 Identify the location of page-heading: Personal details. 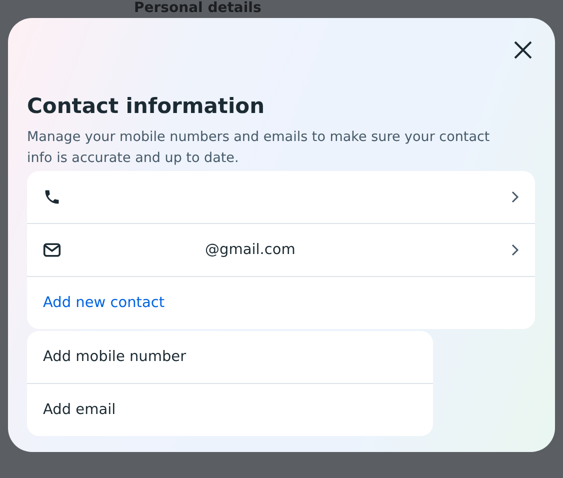
(198, 8).